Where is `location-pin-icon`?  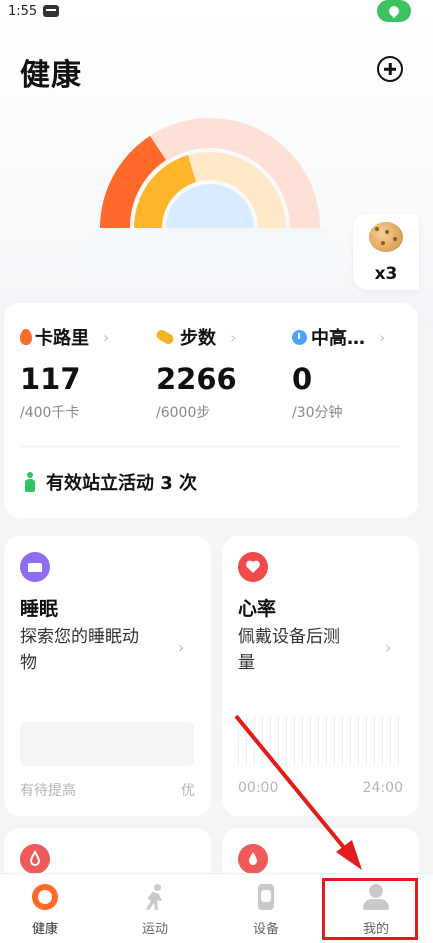
location-pin-icon is located at coordinates (394, 11).